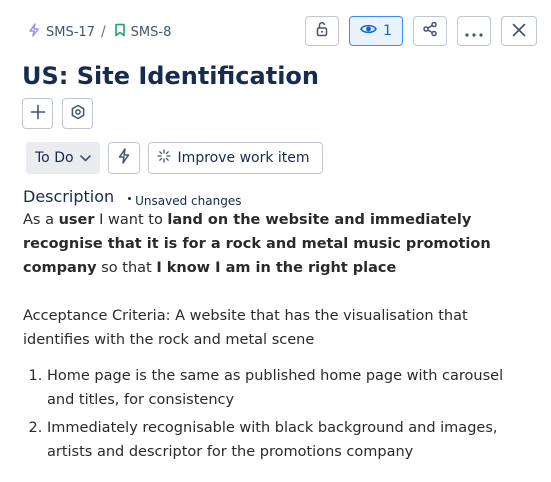  I want to click on story-benefit: I know I am in the right place, so click(276, 268).